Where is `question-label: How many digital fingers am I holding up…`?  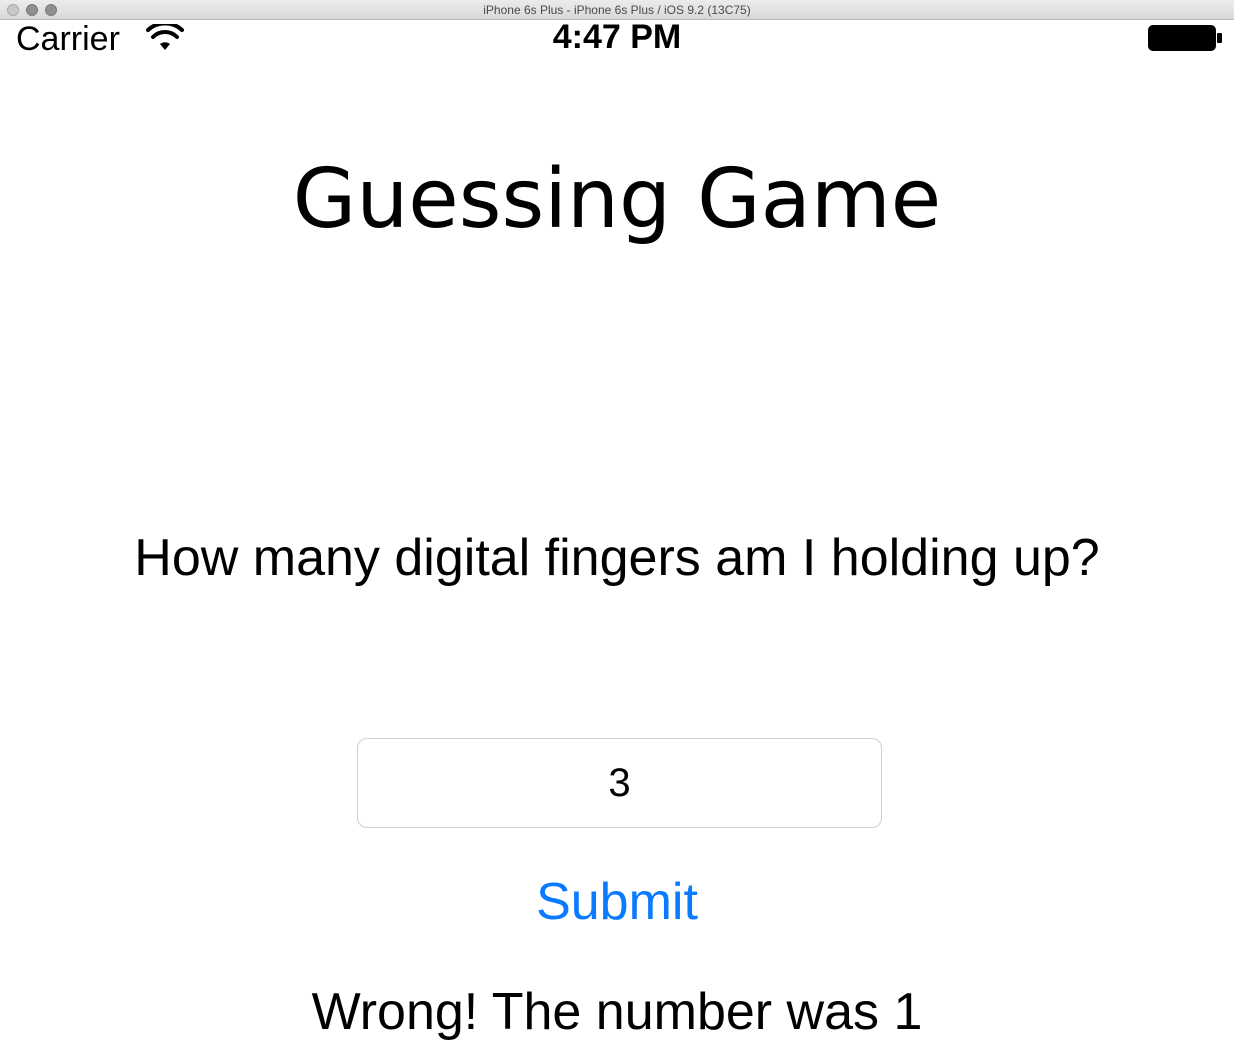
question-label: How many digital fingers am I holding up… is located at coordinates (617, 558).